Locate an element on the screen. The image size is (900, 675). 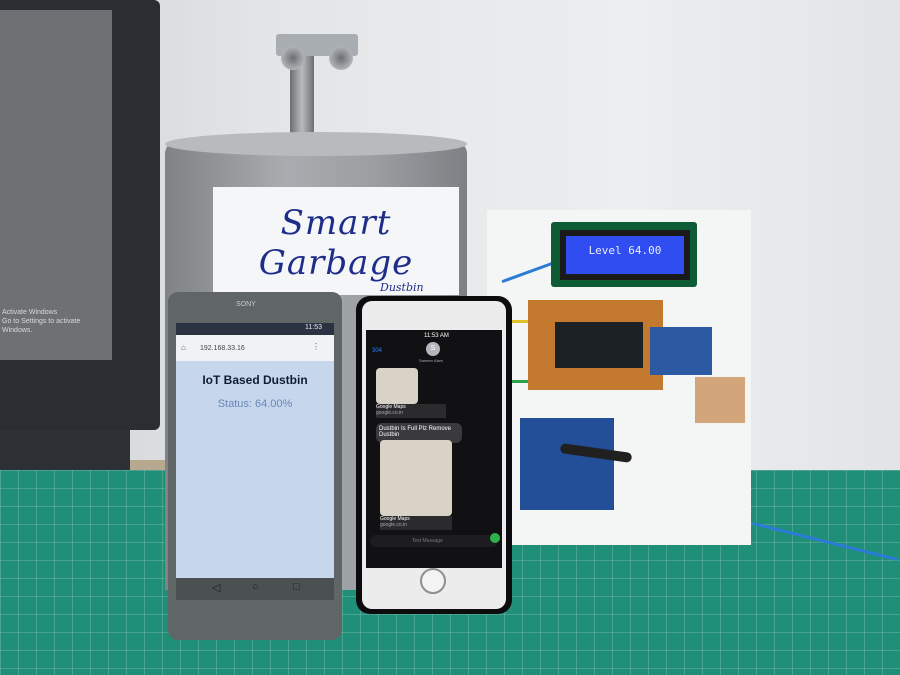
compose-placeholder: Text Message is located at coordinates (427, 541).